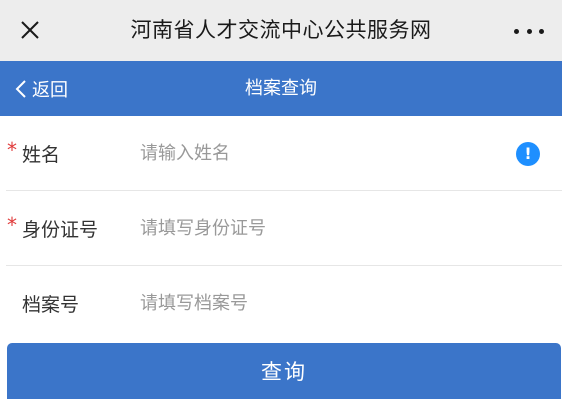  What do you see at coordinates (20, 88) in the screenshot?
I see `chevron-left-icon` at bounding box center [20, 88].